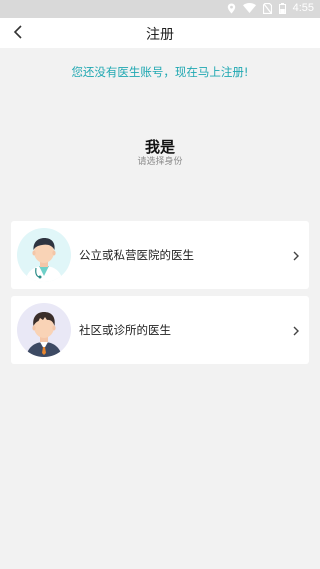 The image size is (320, 569). What do you see at coordinates (160, 162) in the screenshot?
I see `identity-subheading: 请选择身份` at bounding box center [160, 162].